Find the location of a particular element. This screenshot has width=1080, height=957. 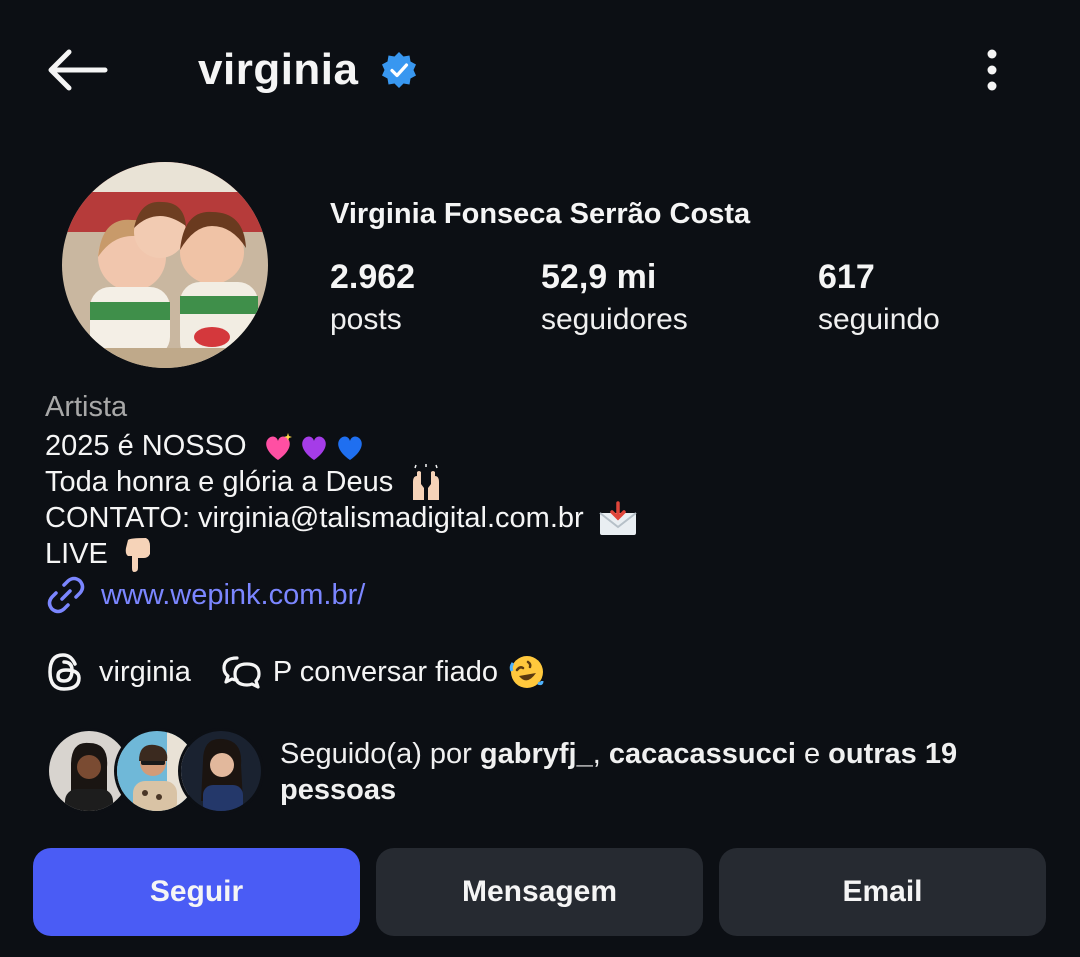

profile-avatar is located at coordinates (165, 265).